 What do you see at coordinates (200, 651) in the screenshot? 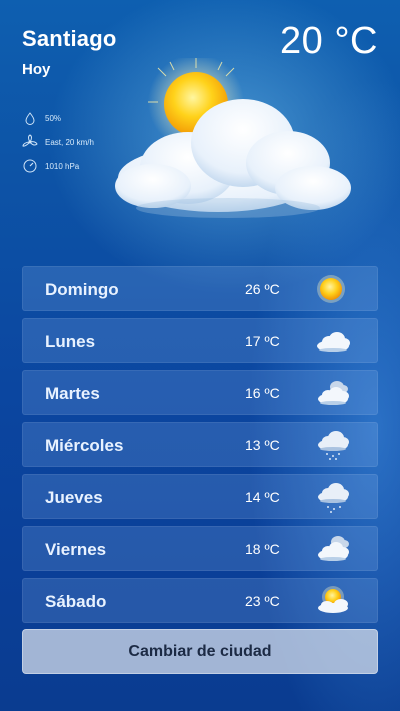
I see `change-city-button: Cambiar de ciudad` at bounding box center [200, 651].